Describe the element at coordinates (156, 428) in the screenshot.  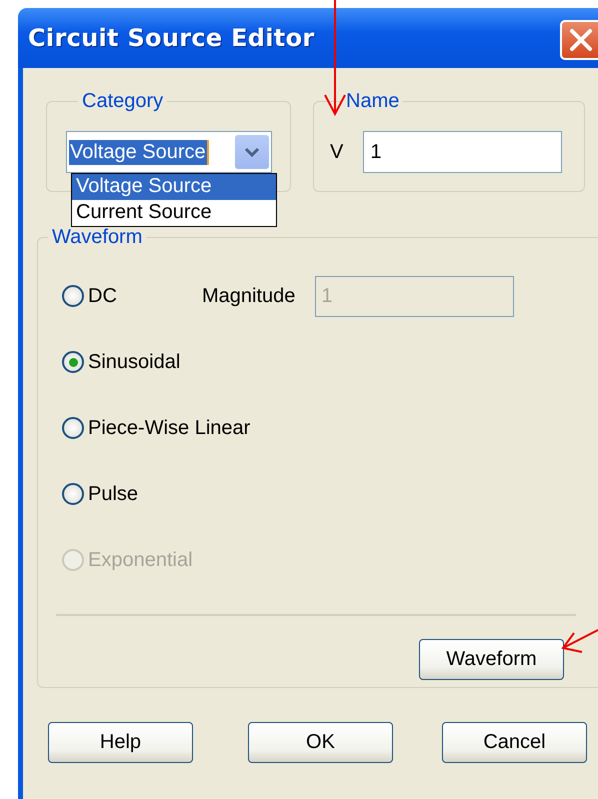
I see `radio-option: Piece-Wise Linear` at that location.